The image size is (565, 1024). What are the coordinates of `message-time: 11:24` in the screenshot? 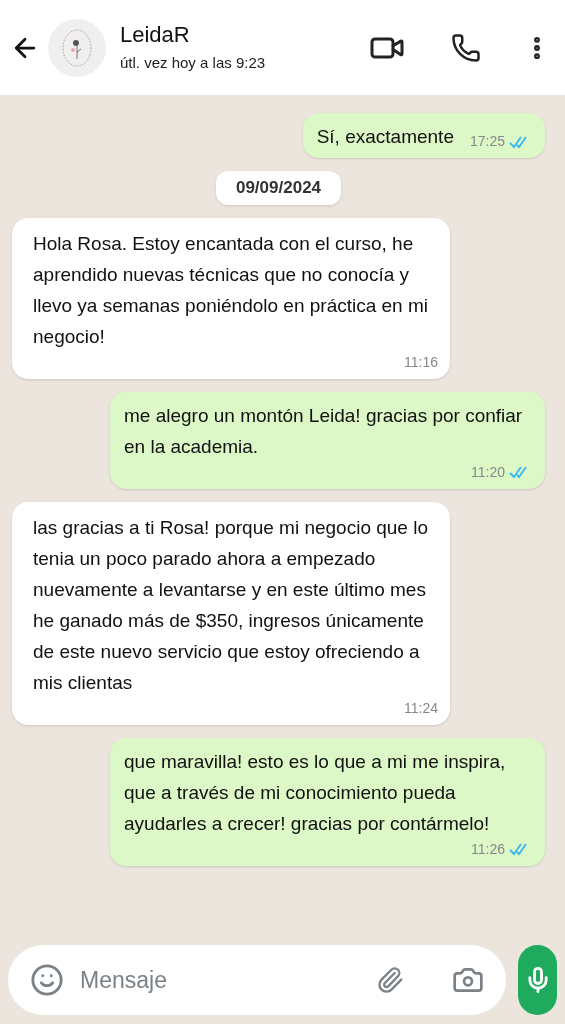 It's located at (421, 708).